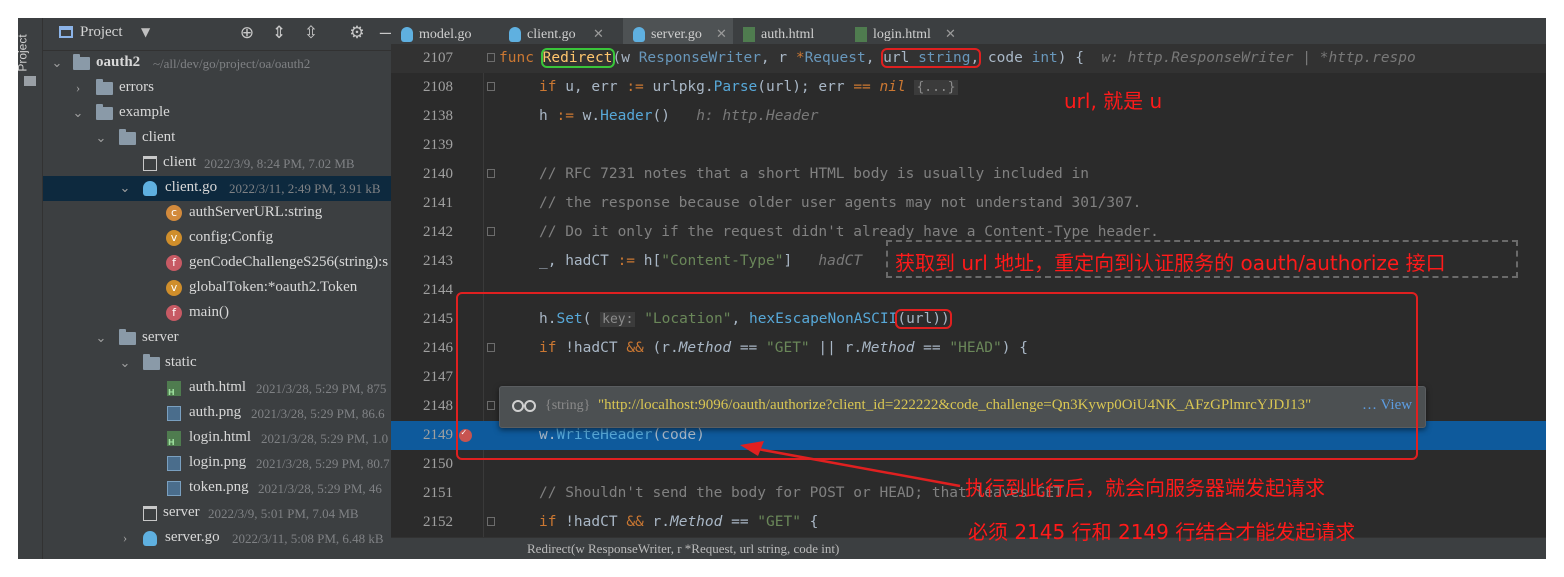 The image size is (1564, 577). I want to click on tree-item-label: login.png, so click(218, 462).